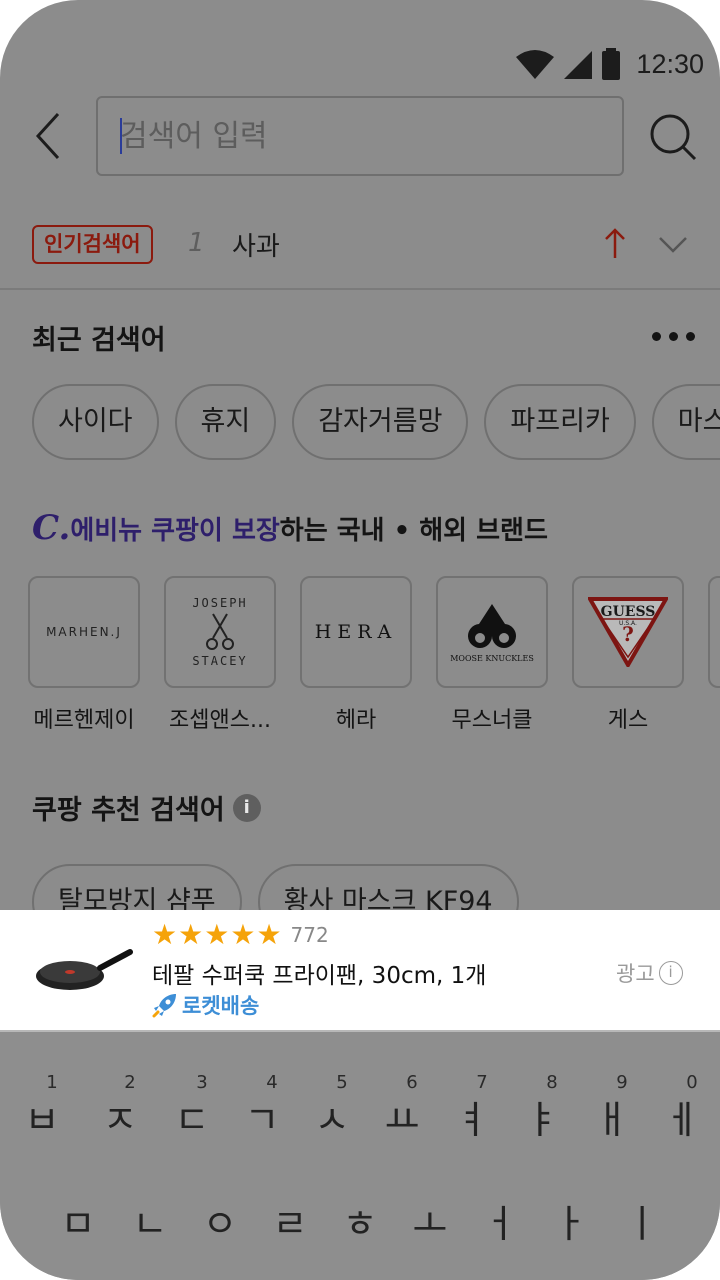 The image size is (720, 1280). Describe the element at coordinates (380, 422) in the screenshot. I see `recent-search-chip: 감자거름망` at that location.